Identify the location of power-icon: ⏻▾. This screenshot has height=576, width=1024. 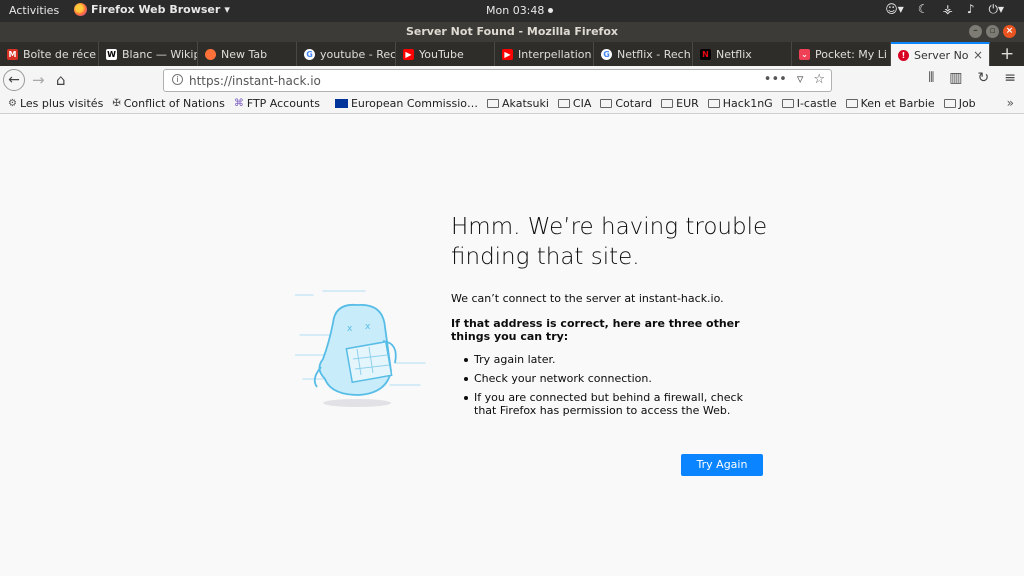
(996, 9).